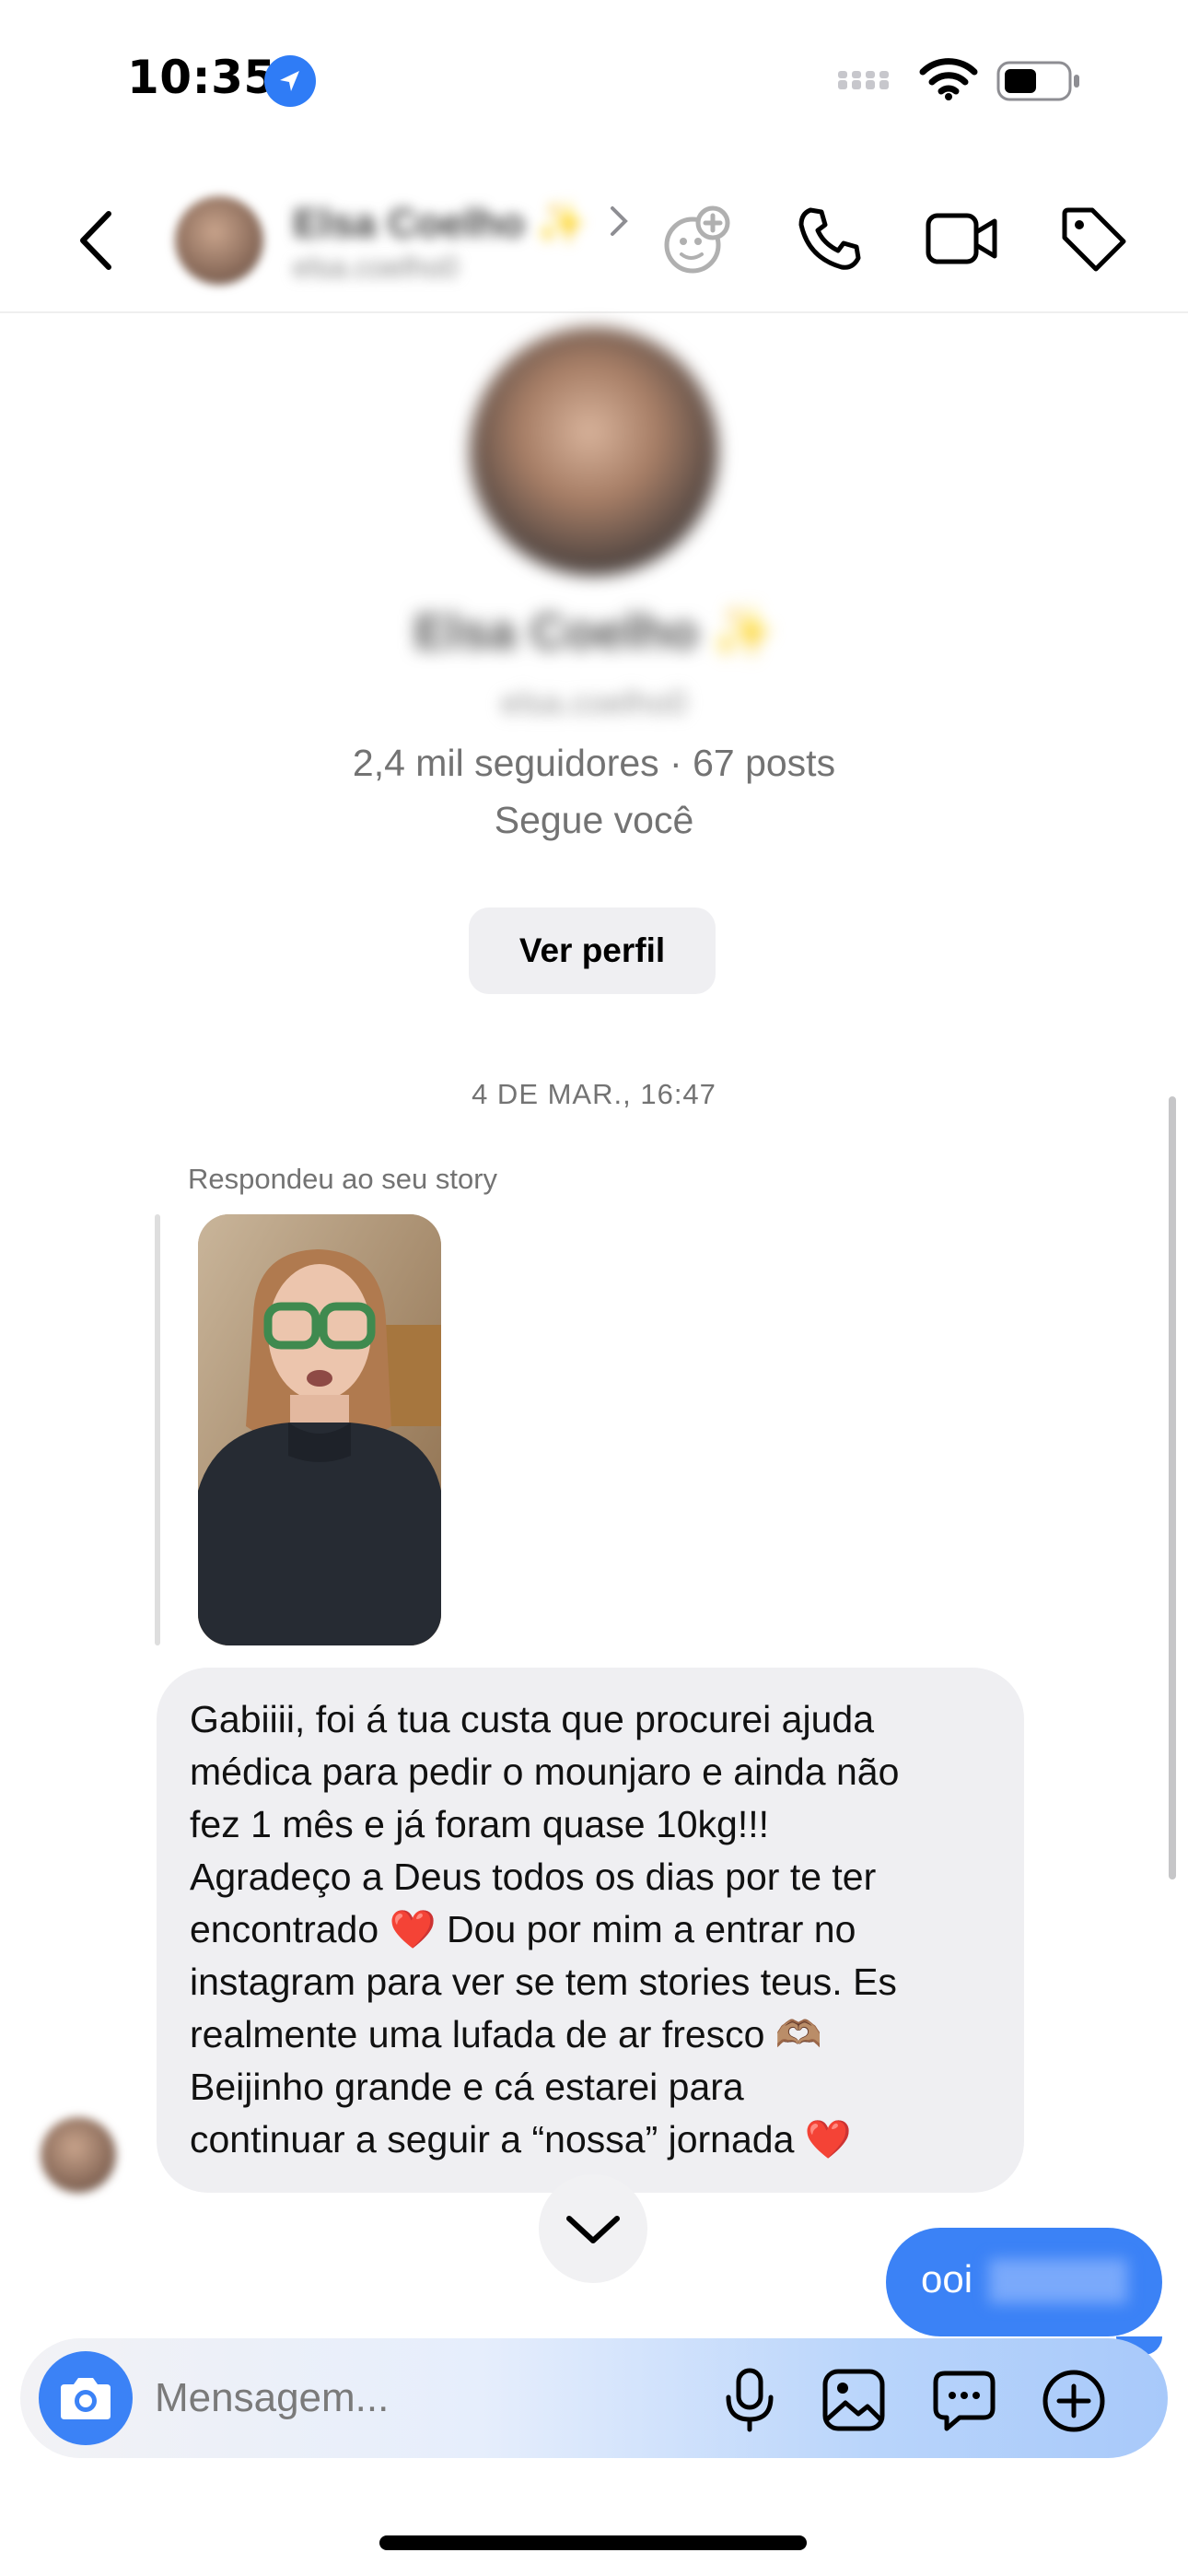  What do you see at coordinates (96, 243) in the screenshot?
I see `back-chevron-icon` at bounding box center [96, 243].